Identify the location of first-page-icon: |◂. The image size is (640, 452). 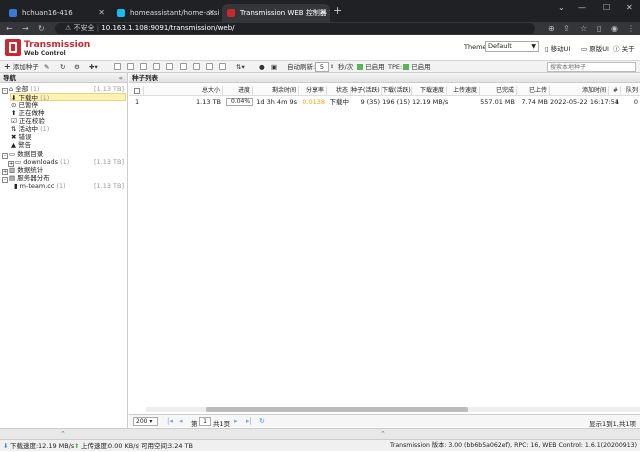
(170, 421).